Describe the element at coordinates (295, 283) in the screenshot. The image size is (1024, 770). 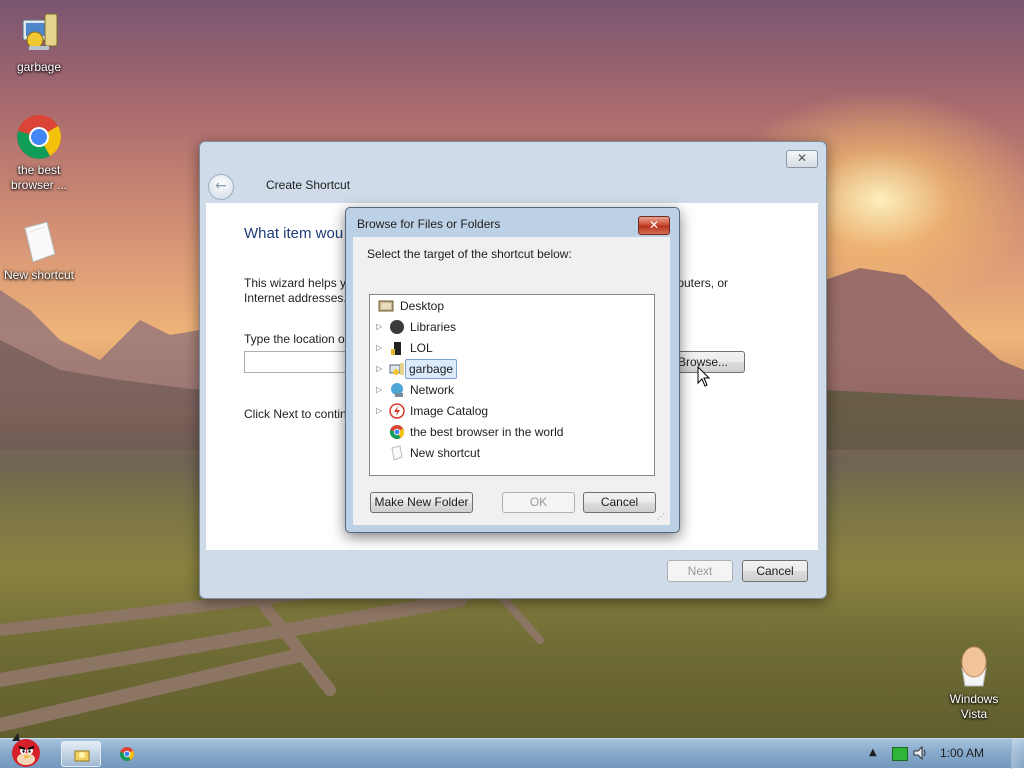
I see `wizard-description-left: This wizard helps y` at that location.